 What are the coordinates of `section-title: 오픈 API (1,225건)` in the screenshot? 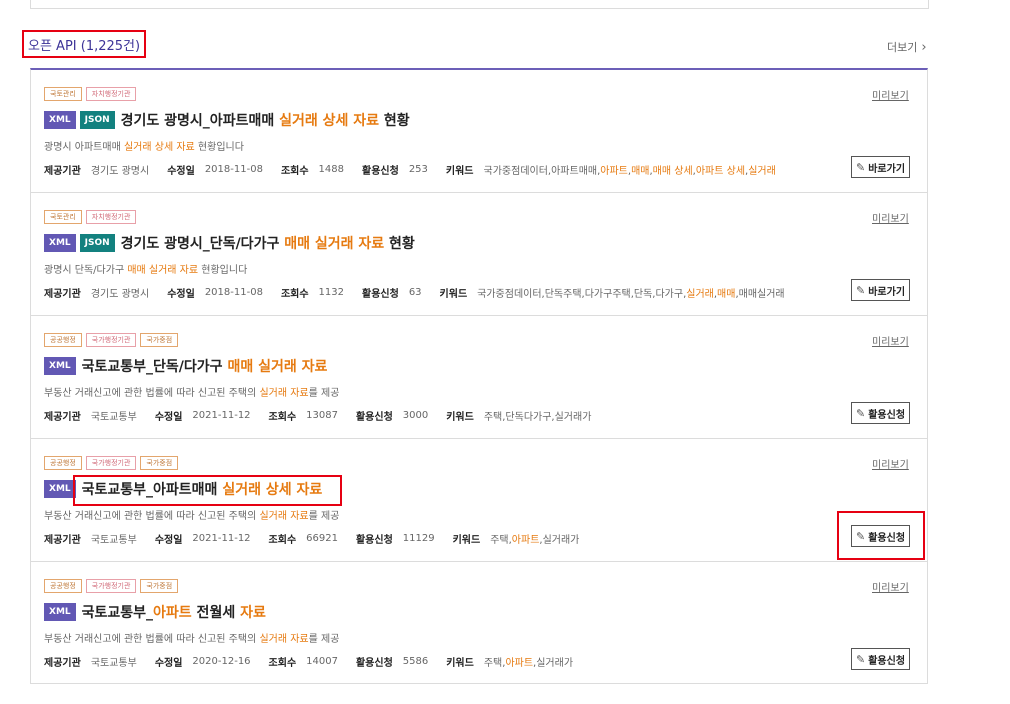 It's located at (84, 44).